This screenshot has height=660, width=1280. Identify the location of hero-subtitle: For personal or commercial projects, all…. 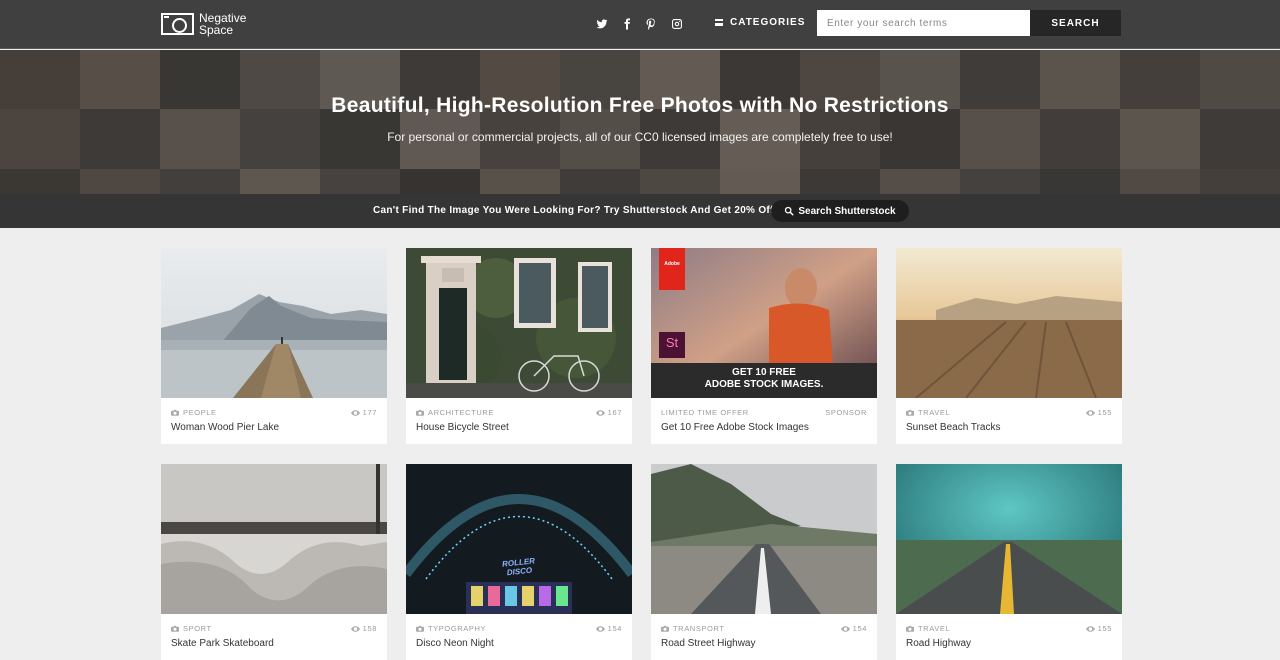
(640, 137).